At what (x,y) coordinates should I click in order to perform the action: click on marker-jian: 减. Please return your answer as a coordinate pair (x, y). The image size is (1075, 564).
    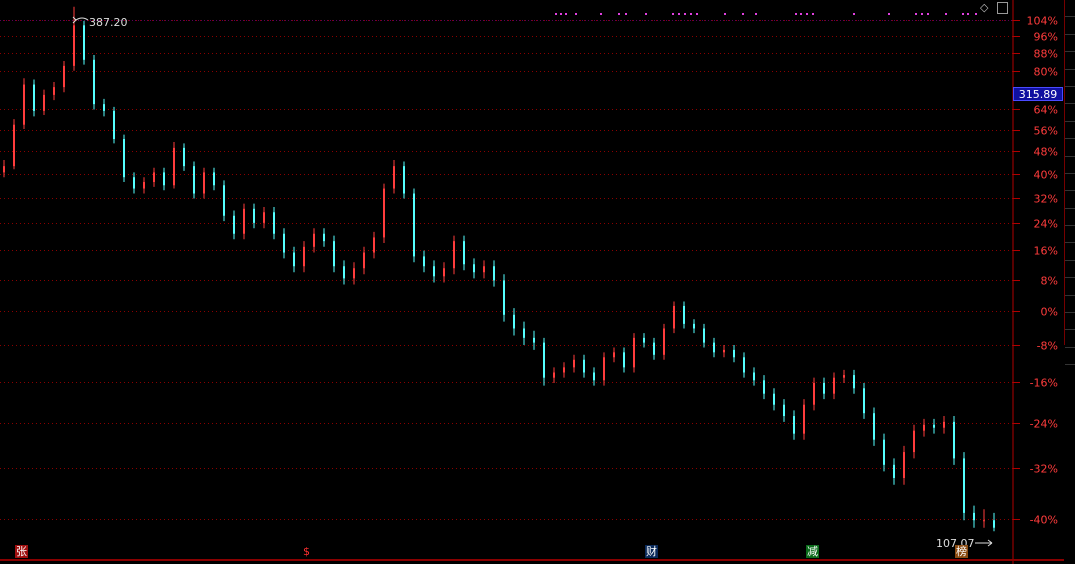
    Looking at the image, I should click on (812, 551).